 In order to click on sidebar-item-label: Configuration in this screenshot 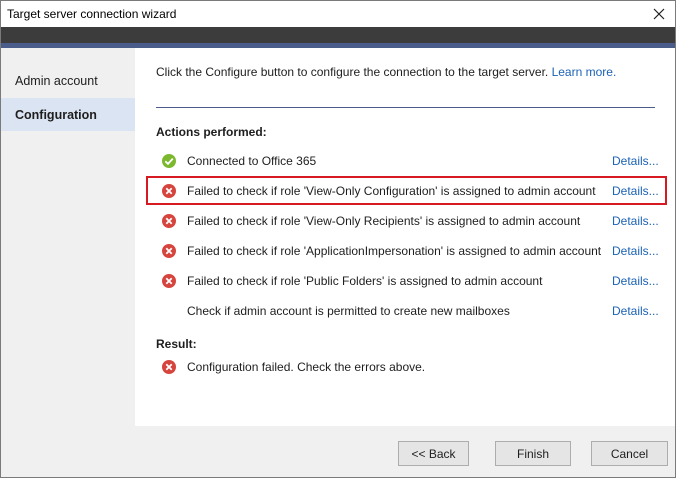, I will do `click(56, 114)`.